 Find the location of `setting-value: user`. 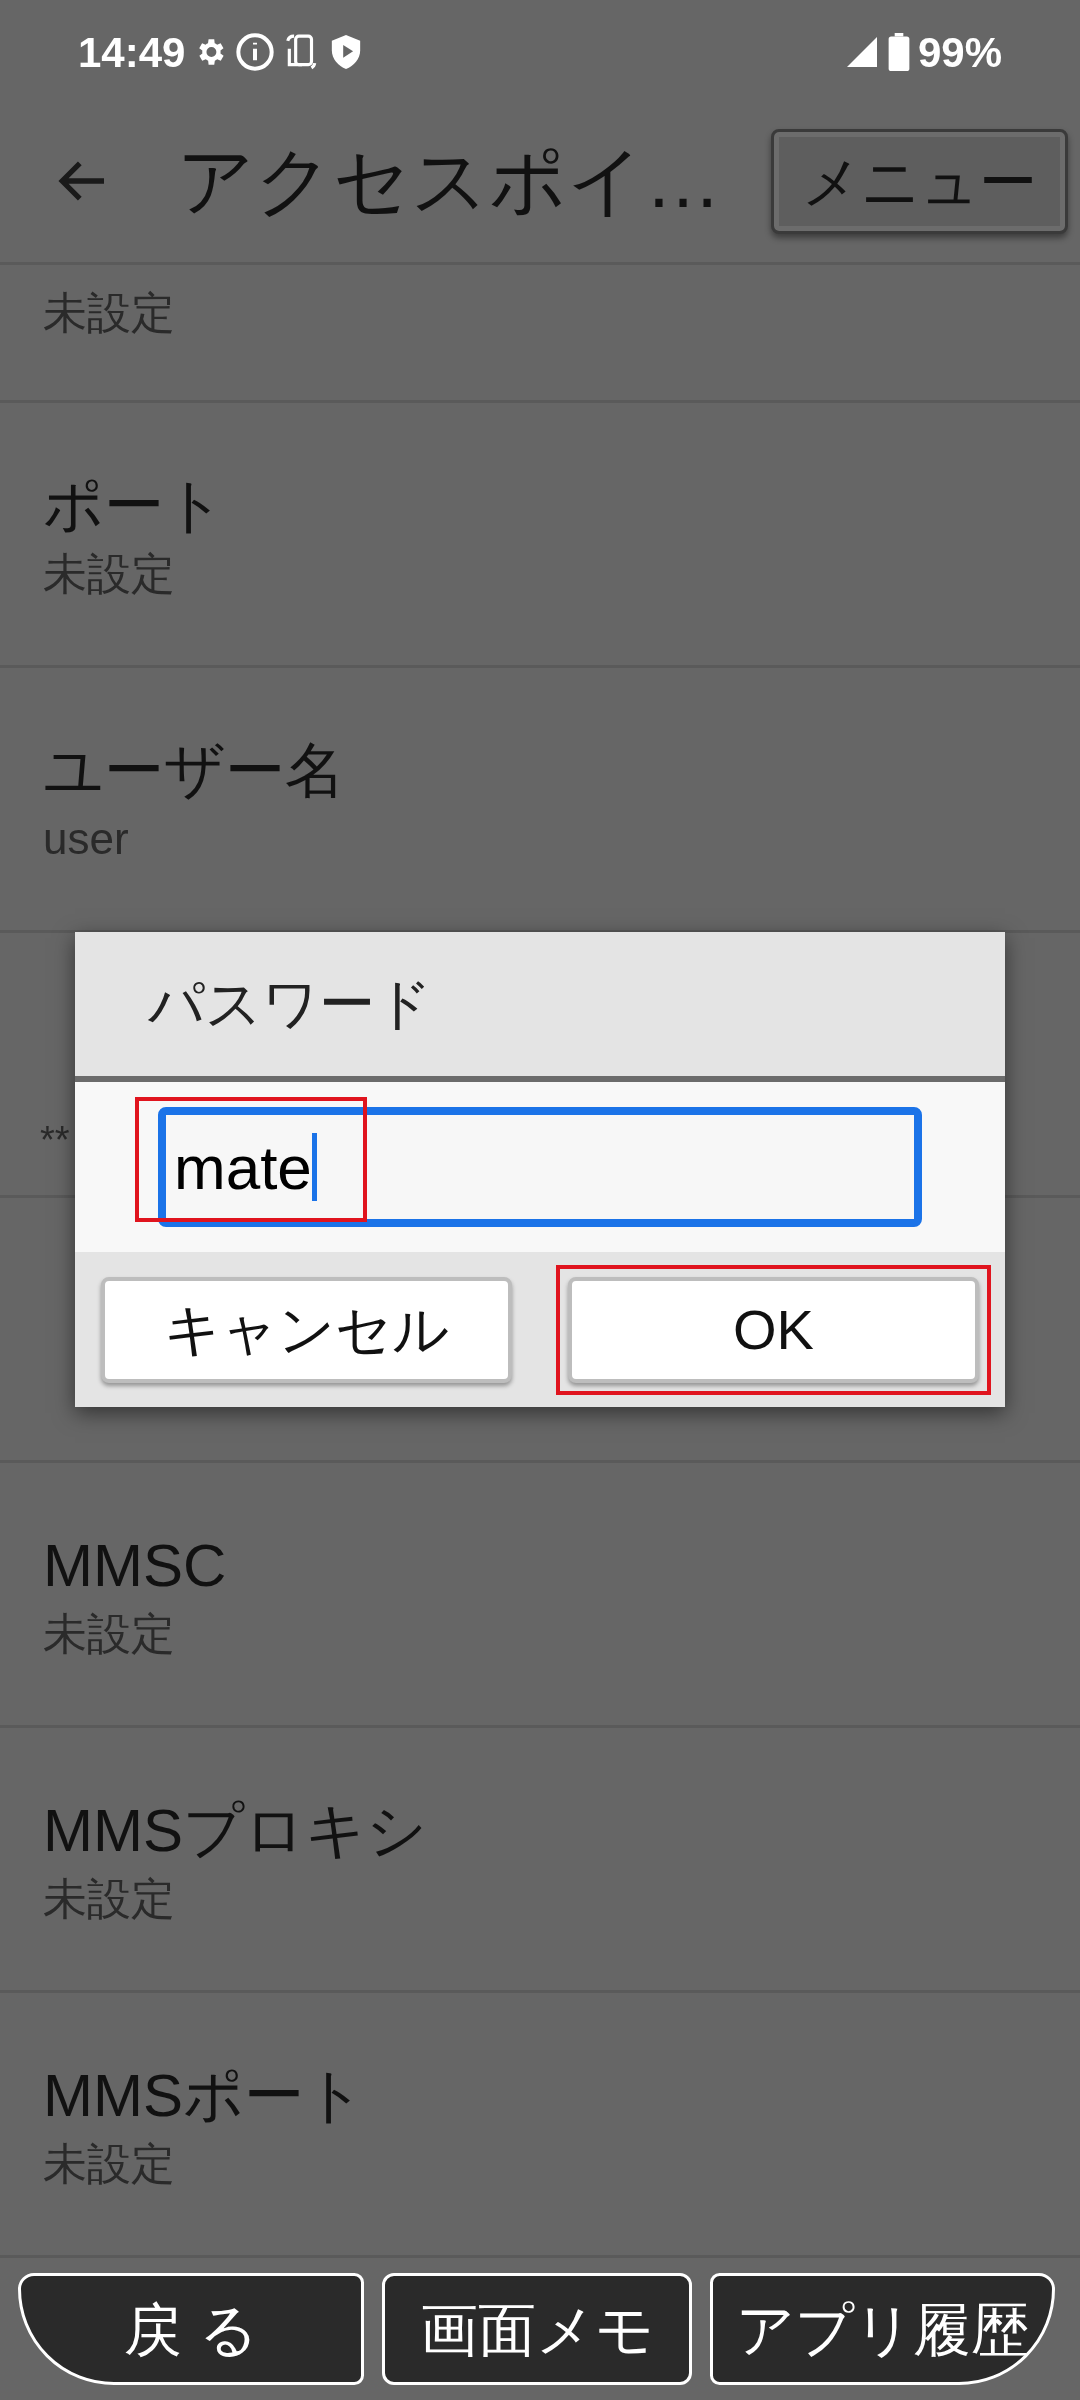

setting-value: user is located at coordinates (86, 839).